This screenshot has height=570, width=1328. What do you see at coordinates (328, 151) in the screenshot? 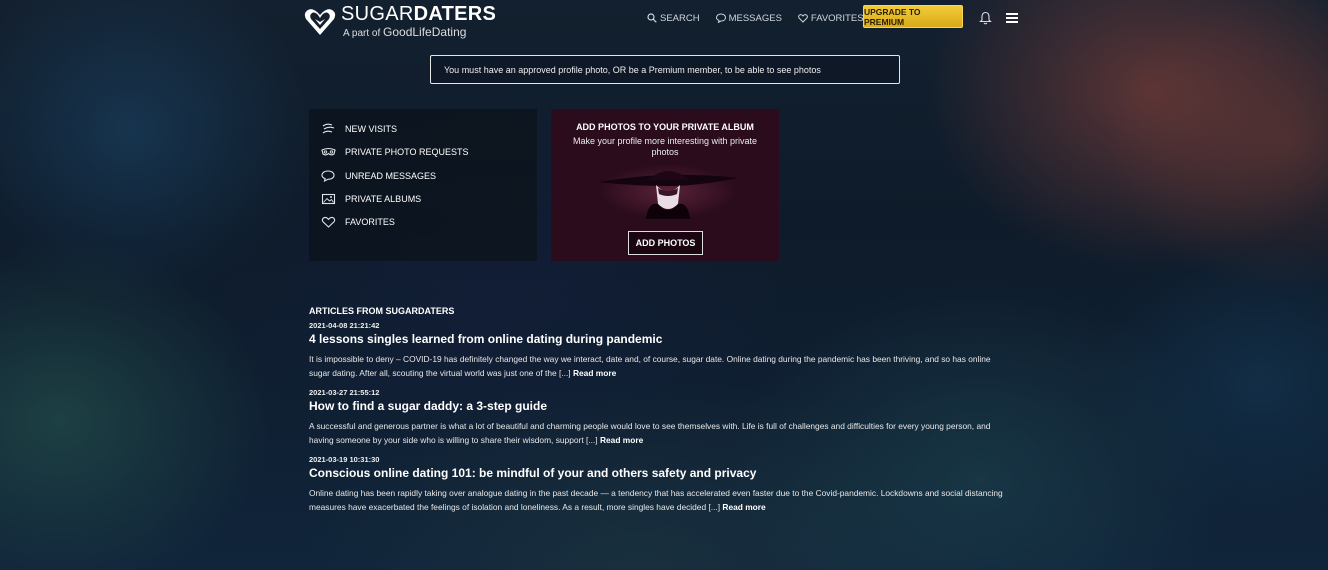
I see `mask-icon` at bounding box center [328, 151].